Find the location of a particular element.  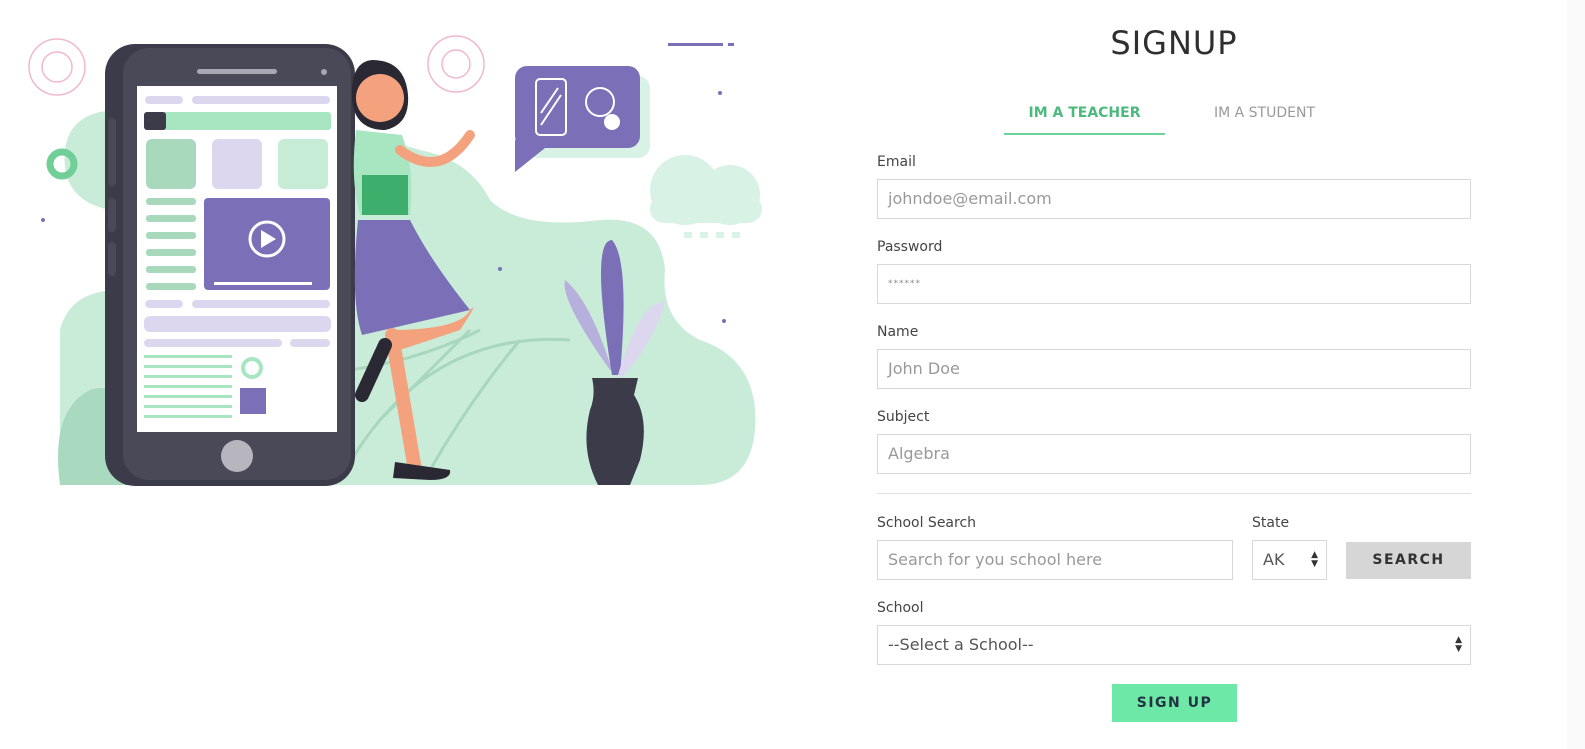

tab-student: IM A STUDENT is located at coordinates (1264, 118).